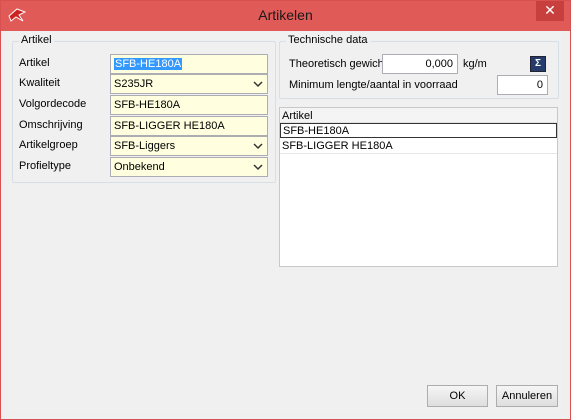 Image resolution: width=571 pixels, height=420 pixels. I want to click on volgordecode-input: SFB-HE180A, so click(189, 105).